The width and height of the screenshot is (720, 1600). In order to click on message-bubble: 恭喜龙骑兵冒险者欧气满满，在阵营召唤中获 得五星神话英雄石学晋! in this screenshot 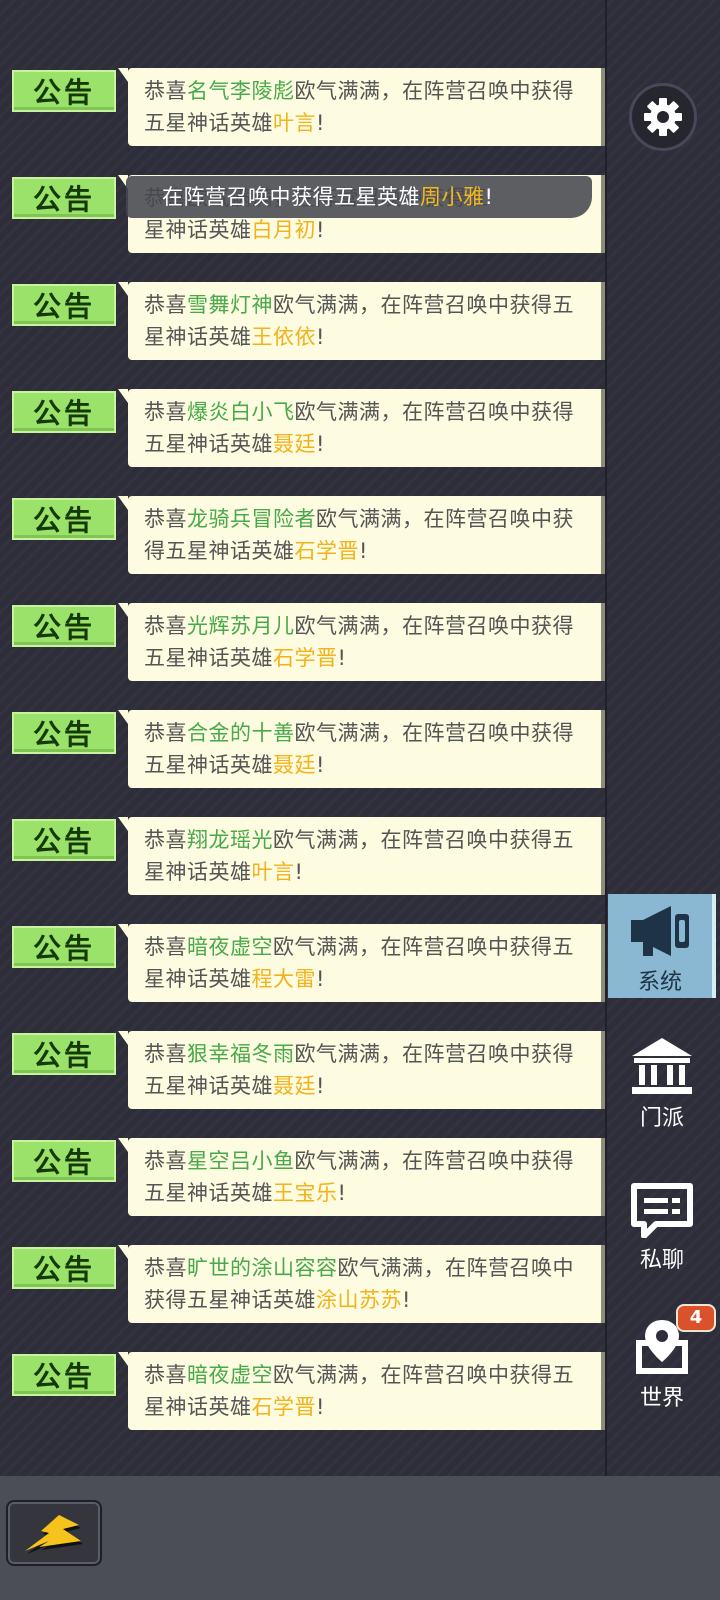, I will do `click(362, 535)`.